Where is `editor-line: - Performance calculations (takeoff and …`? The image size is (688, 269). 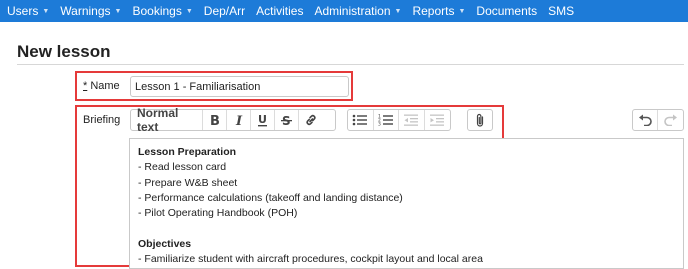 editor-line: - Performance calculations (takeoff and … is located at coordinates (270, 197).